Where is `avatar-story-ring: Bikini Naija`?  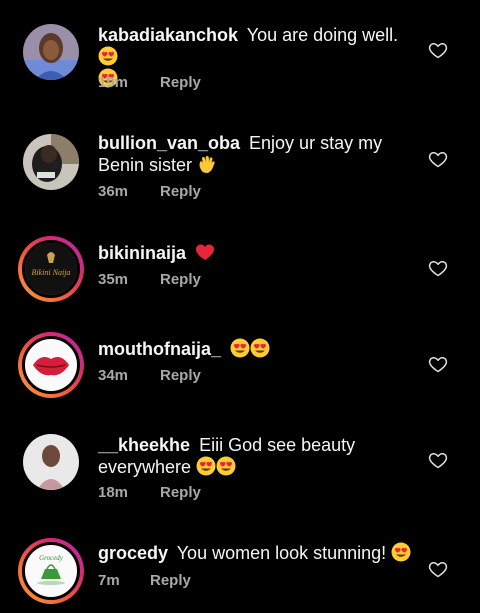 avatar-story-ring: Bikini Naija is located at coordinates (51, 269).